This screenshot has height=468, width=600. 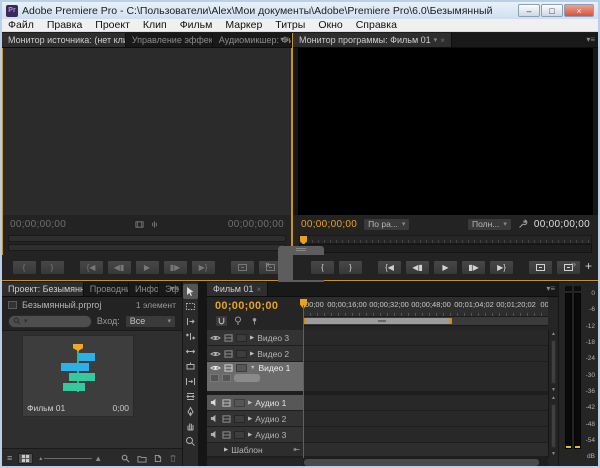 What do you see at coordinates (270, 403) in the screenshot?
I see `track-name: Аудио 1` at bounding box center [270, 403].